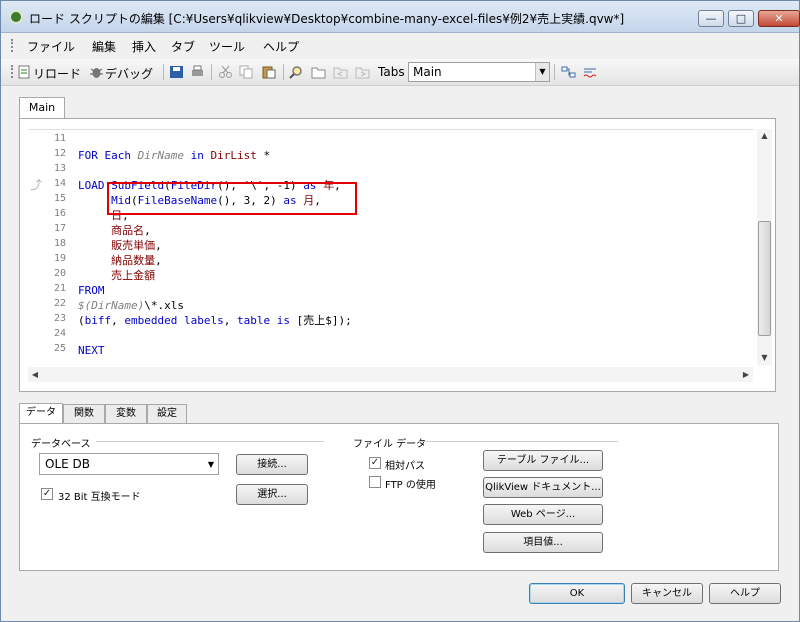  Describe the element at coordinates (59, 333) in the screenshot. I see `line-number: 24` at that location.